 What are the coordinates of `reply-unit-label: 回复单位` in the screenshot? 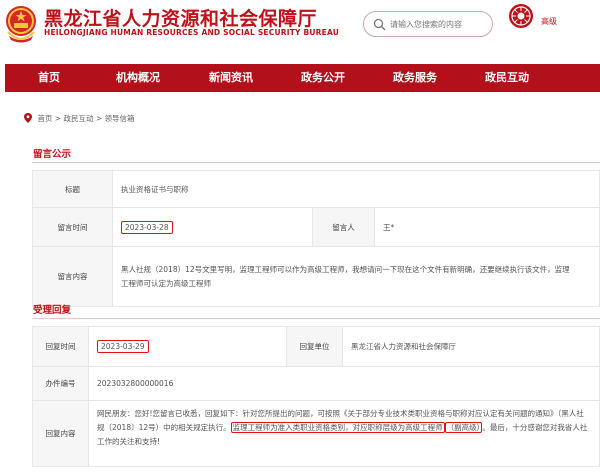 It's located at (314, 346).